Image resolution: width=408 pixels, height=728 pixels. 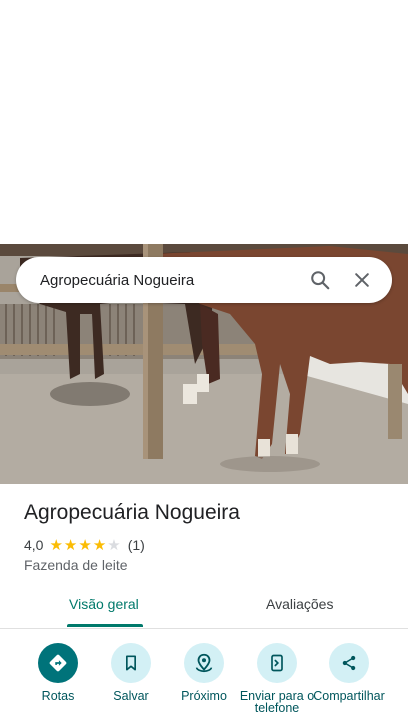 I want to click on tab-overview: Visão geral, so click(x=104, y=604).